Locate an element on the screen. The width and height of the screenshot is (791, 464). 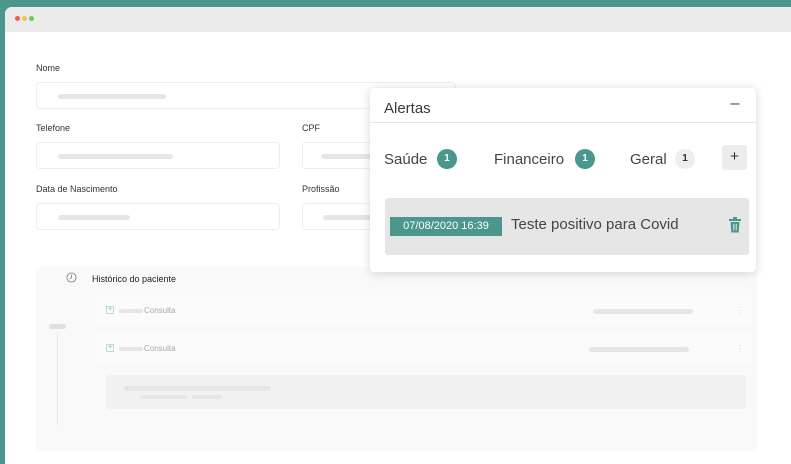
nome-label: Nome is located at coordinates (48, 68).